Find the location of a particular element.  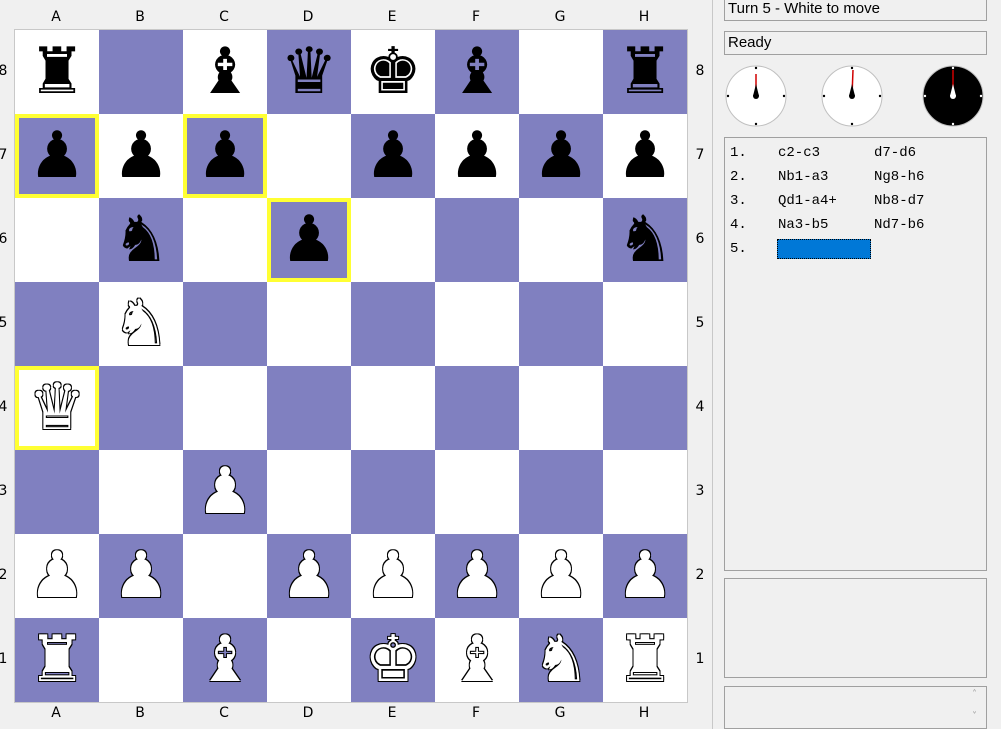

square-e1: ♚ is located at coordinates (393, 660).